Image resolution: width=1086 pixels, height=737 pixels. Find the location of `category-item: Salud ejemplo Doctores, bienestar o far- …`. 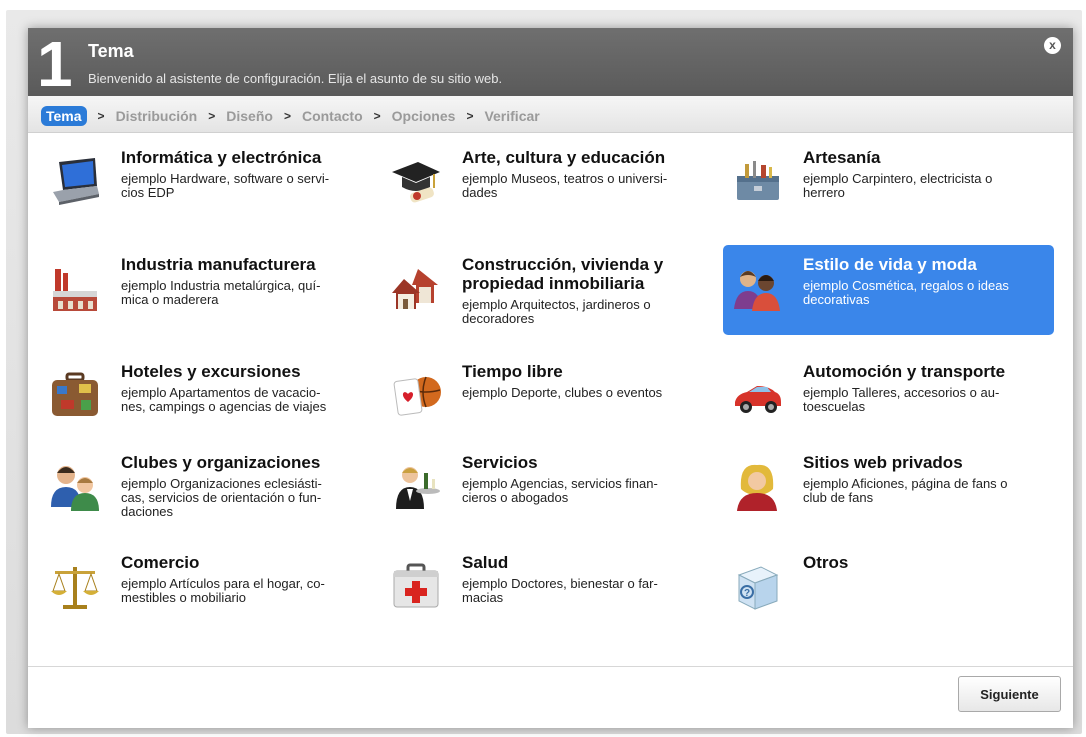

category-item: Salud ejemplo Doctores, bienestar o far- … is located at coordinates (547, 588).